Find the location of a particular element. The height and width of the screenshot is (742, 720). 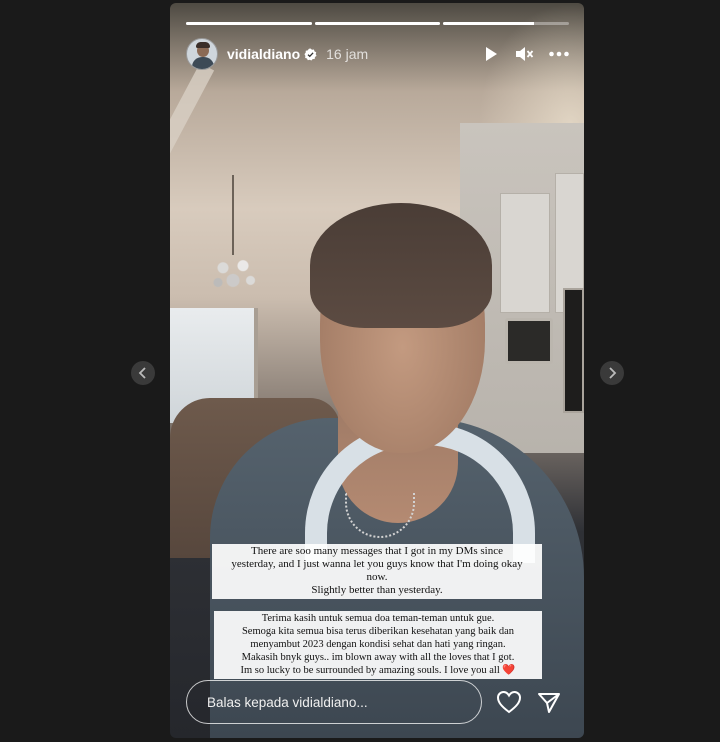

person-hair is located at coordinates (401, 265).